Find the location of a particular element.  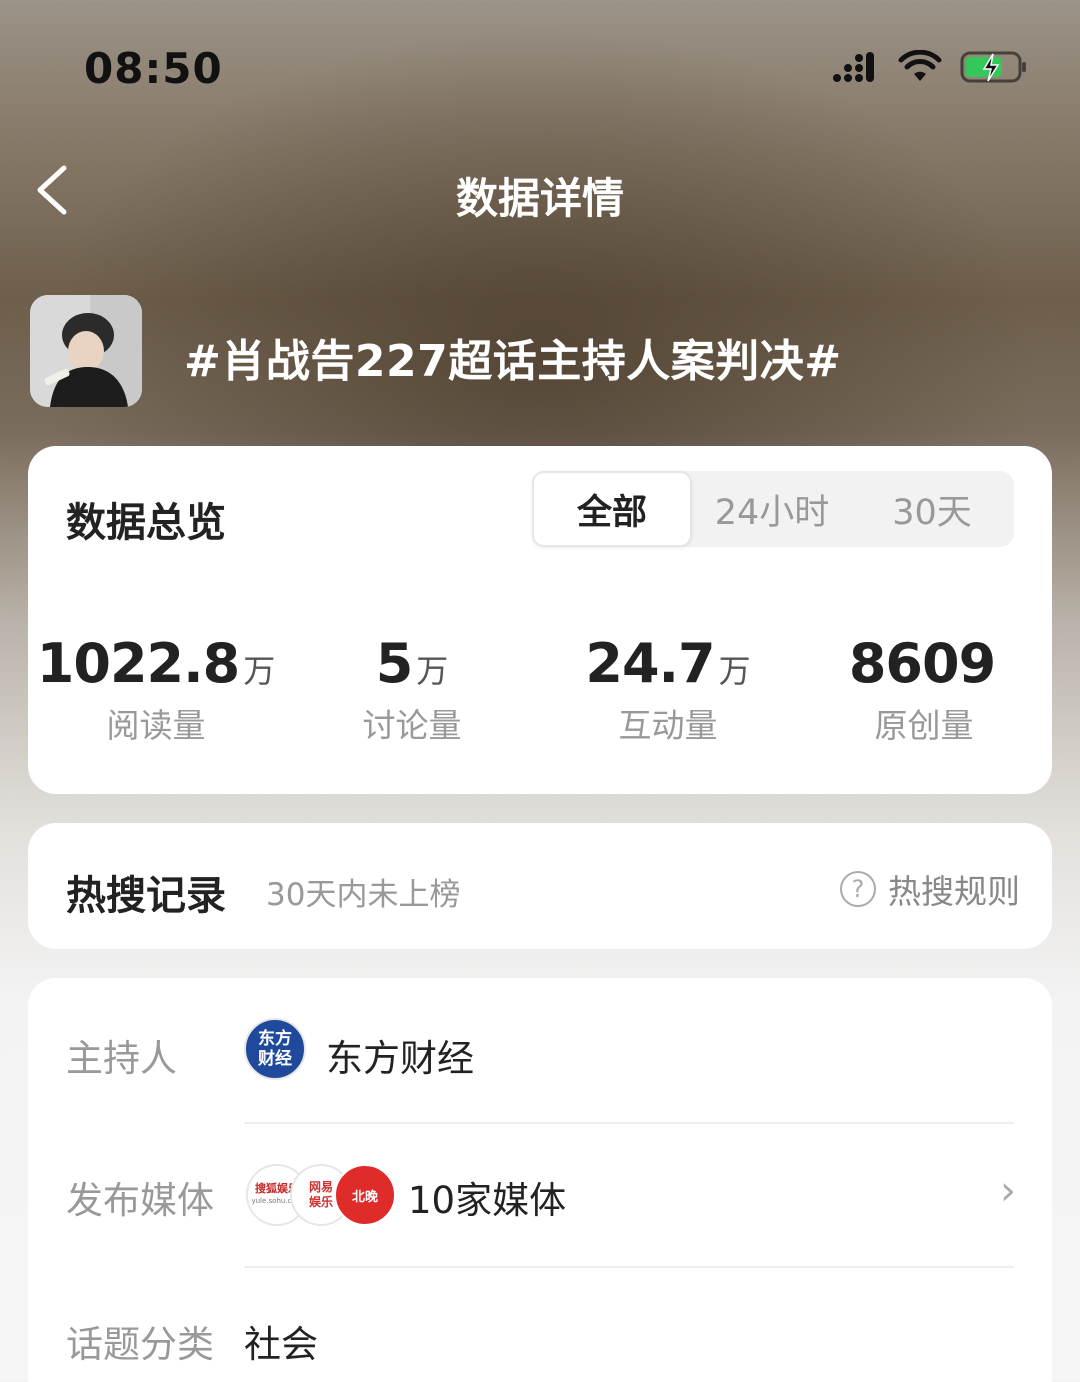

topic-title: #肖战告227超话主持人案判决# is located at coordinates (513, 361).